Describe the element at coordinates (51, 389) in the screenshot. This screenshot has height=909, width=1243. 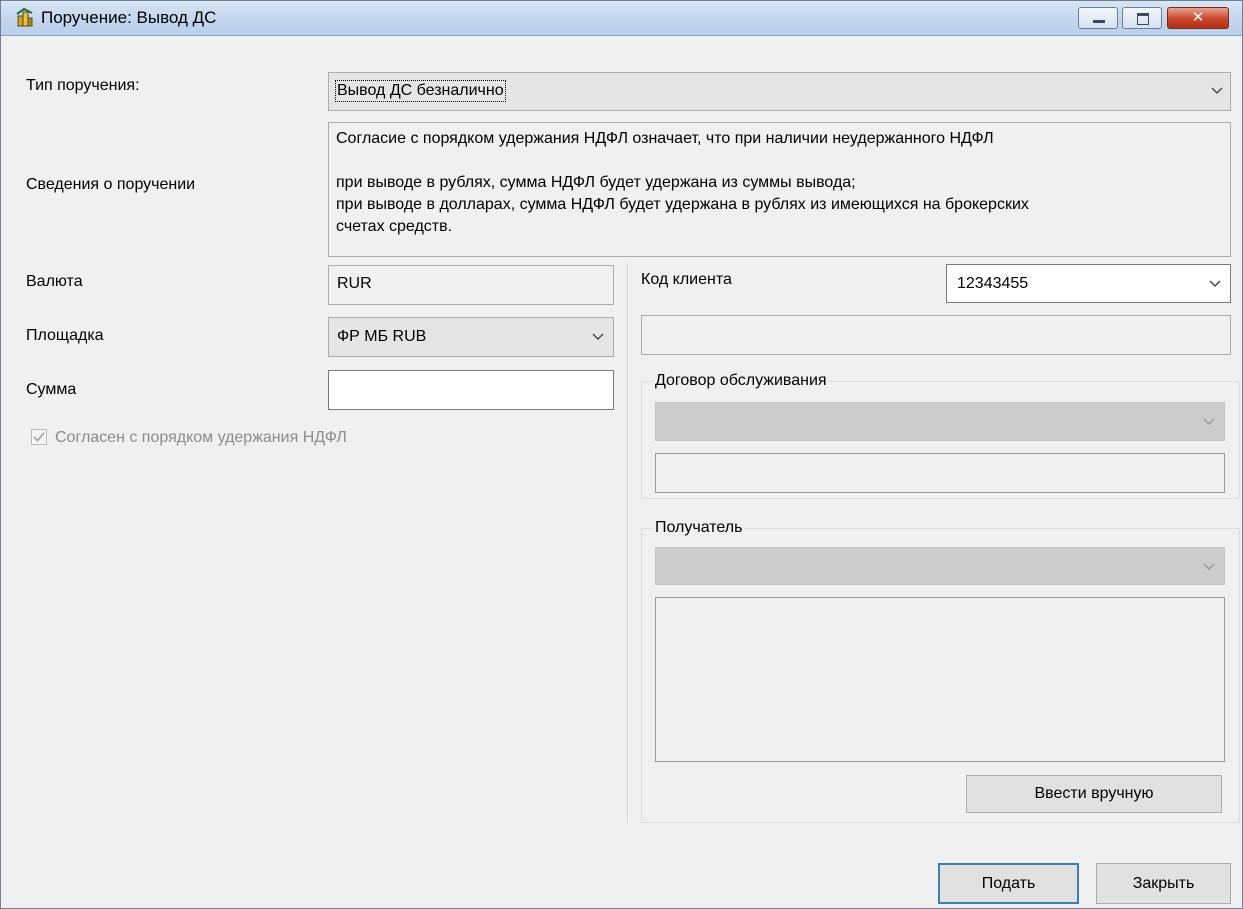
I see `amount-label: Сумма` at that location.